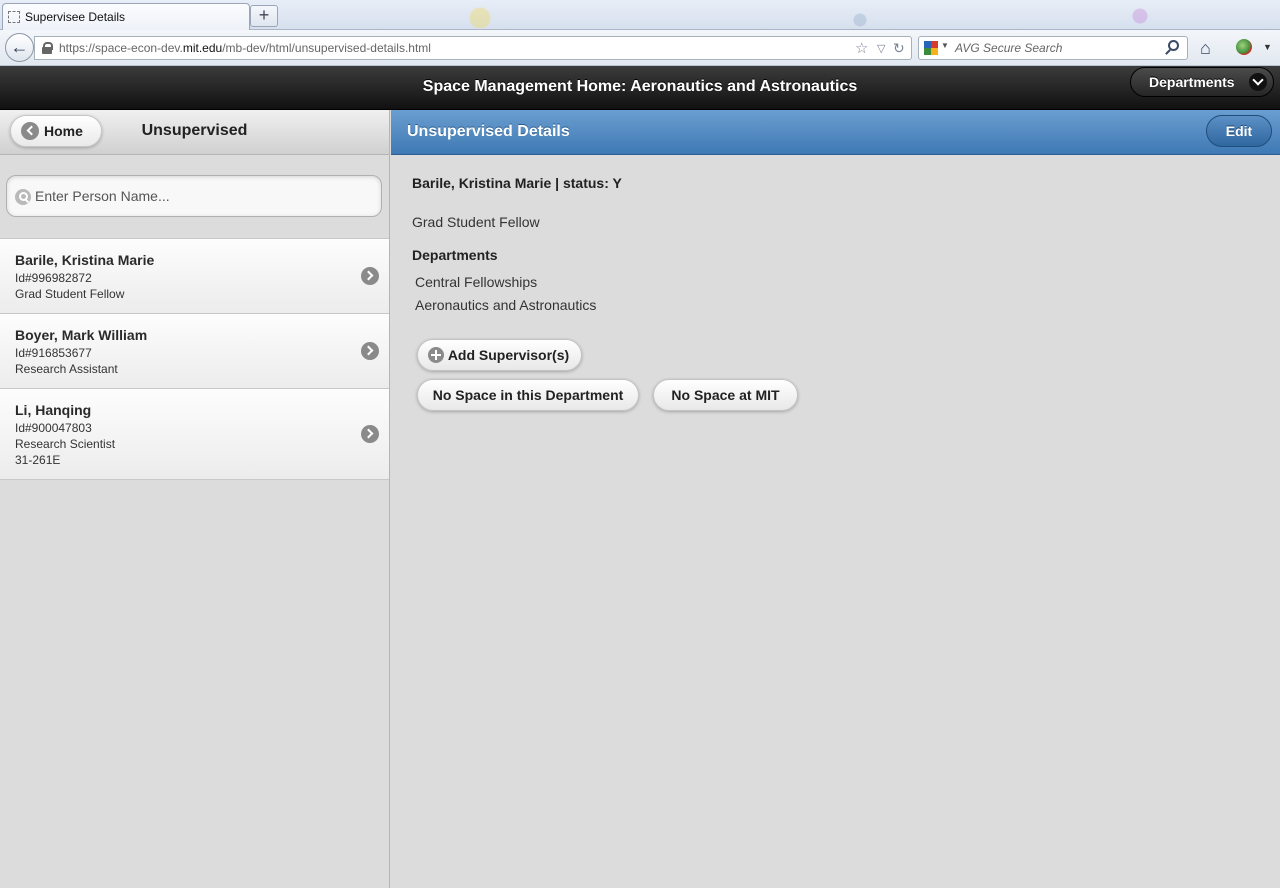 The width and height of the screenshot is (1280, 888). I want to click on detail-role: Grad Student Fellow, so click(476, 222).